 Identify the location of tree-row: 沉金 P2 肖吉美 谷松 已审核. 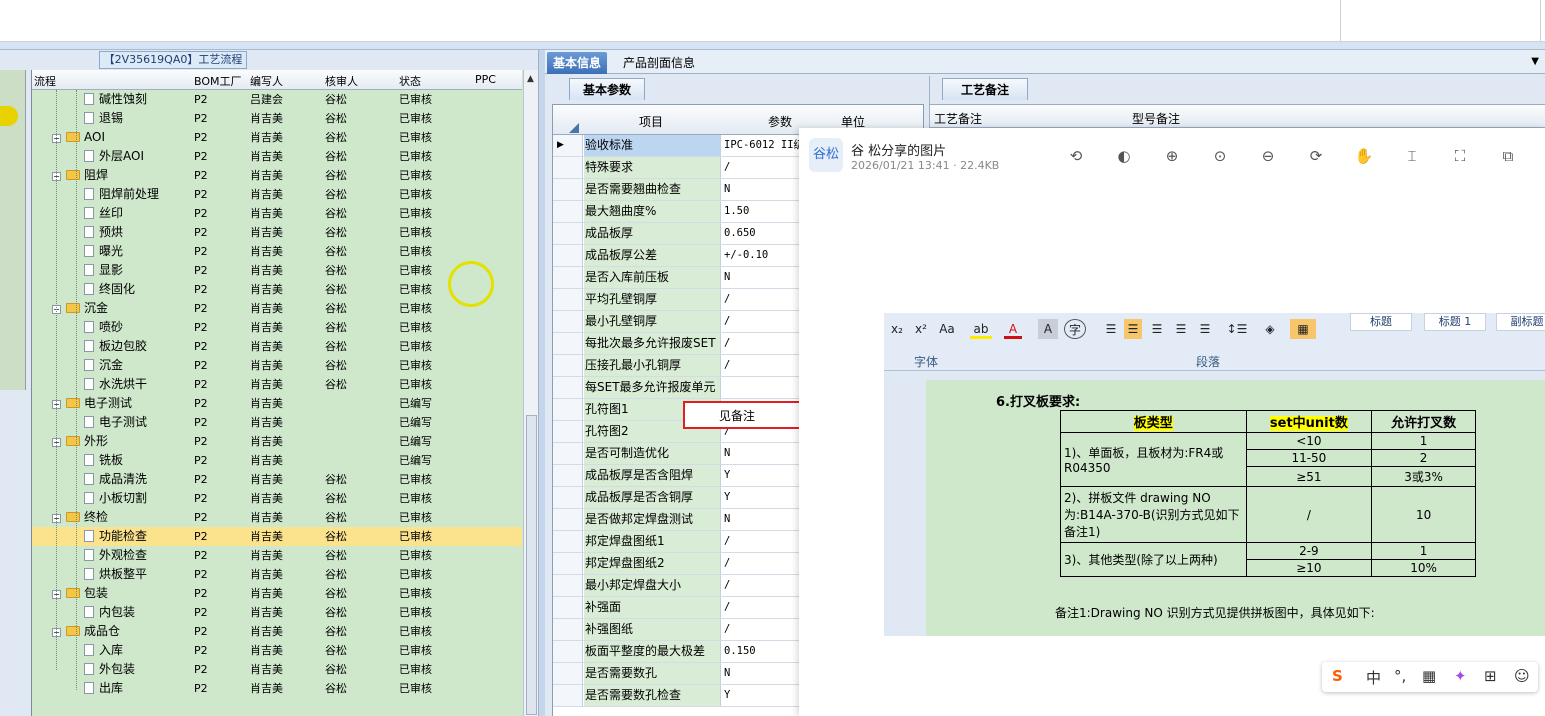
(277, 365).